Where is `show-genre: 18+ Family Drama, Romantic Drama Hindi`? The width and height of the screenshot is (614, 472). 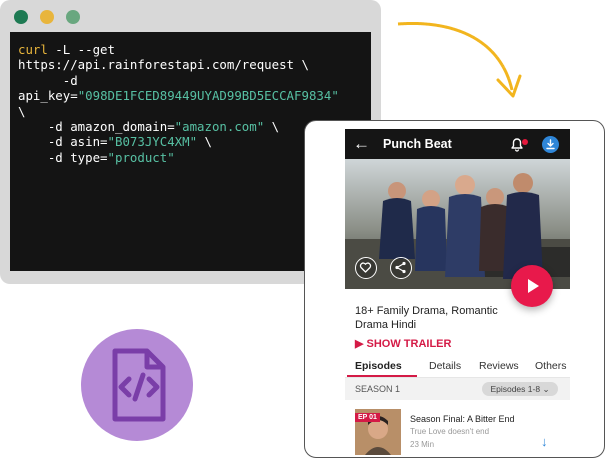
show-genre: 18+ Family Drama, Romantic Drama Hindi is located at coordinates (426, 318).